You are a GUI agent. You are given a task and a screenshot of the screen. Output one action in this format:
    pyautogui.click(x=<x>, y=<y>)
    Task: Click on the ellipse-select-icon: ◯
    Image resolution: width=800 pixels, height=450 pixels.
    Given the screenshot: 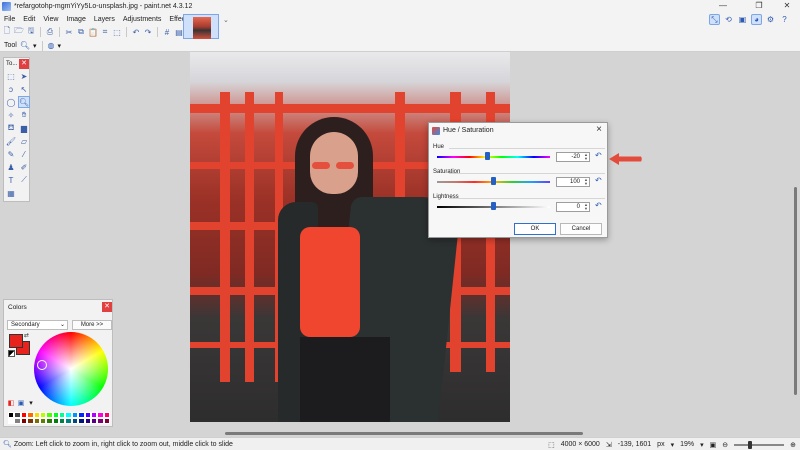 What is the action you would take?
    pyautogui.click(x=11, y=102)
    